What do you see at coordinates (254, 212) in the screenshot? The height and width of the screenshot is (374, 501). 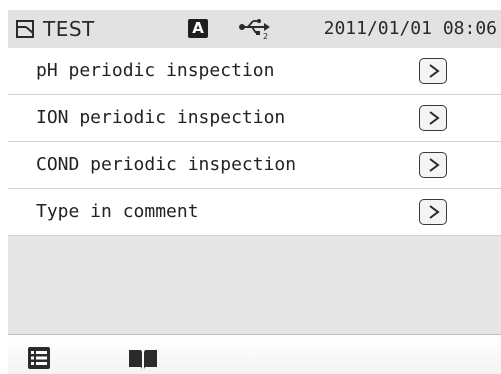 I see `menu-item-type-comment: Type in comment` at bounding box center [254, 212].